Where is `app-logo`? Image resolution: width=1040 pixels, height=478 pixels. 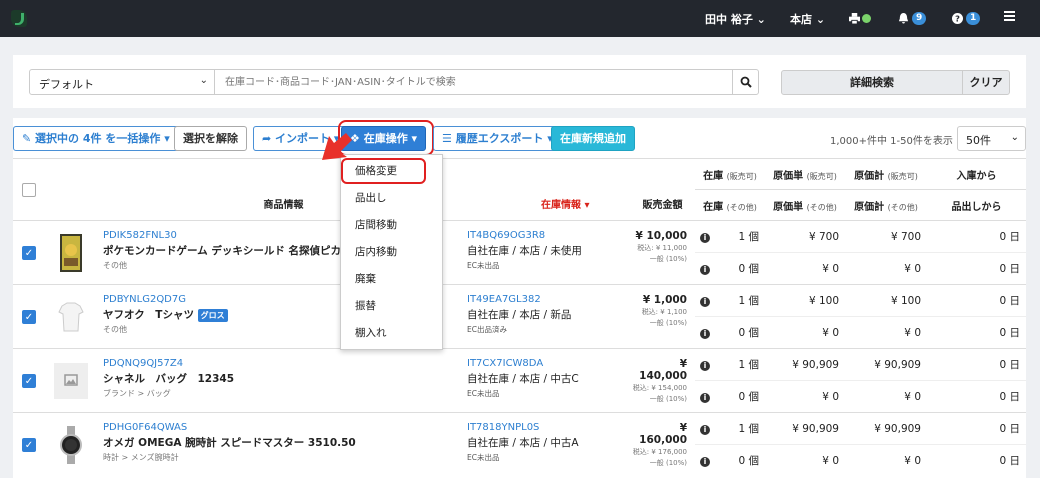 app-logo is located at coordinates (19, 18).